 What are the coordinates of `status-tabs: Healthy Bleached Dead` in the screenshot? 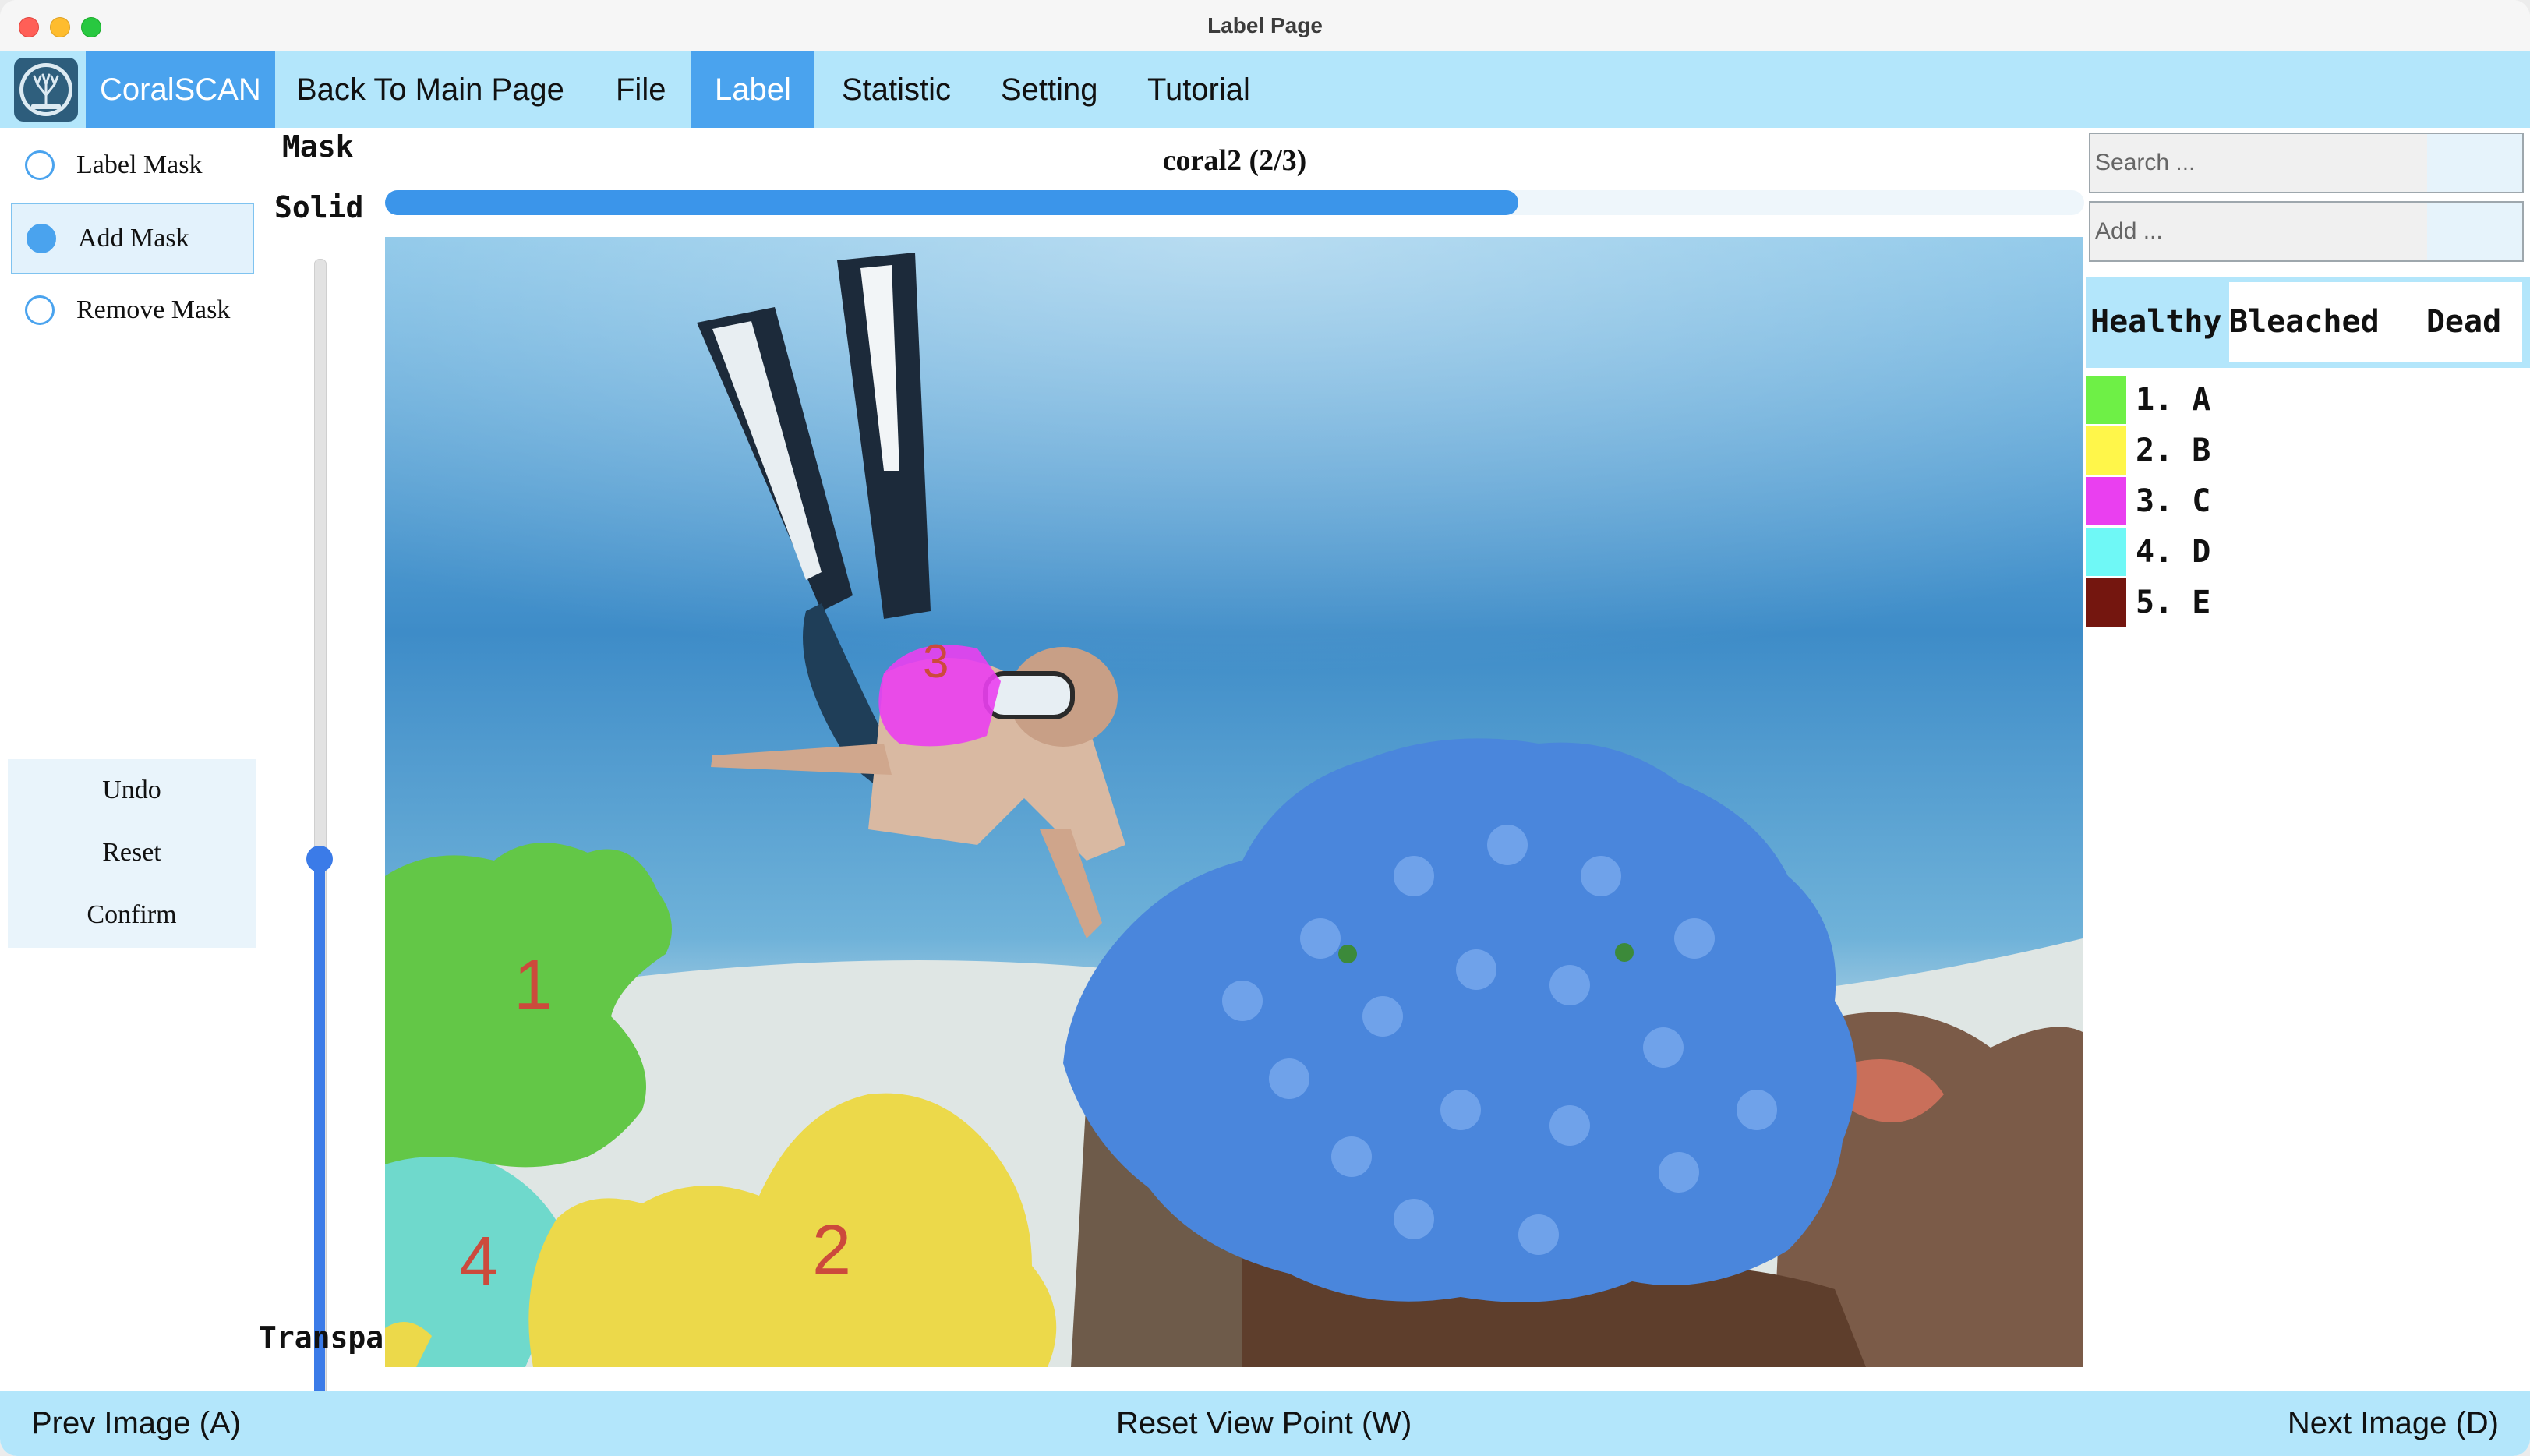 It's located at (2308, 322).